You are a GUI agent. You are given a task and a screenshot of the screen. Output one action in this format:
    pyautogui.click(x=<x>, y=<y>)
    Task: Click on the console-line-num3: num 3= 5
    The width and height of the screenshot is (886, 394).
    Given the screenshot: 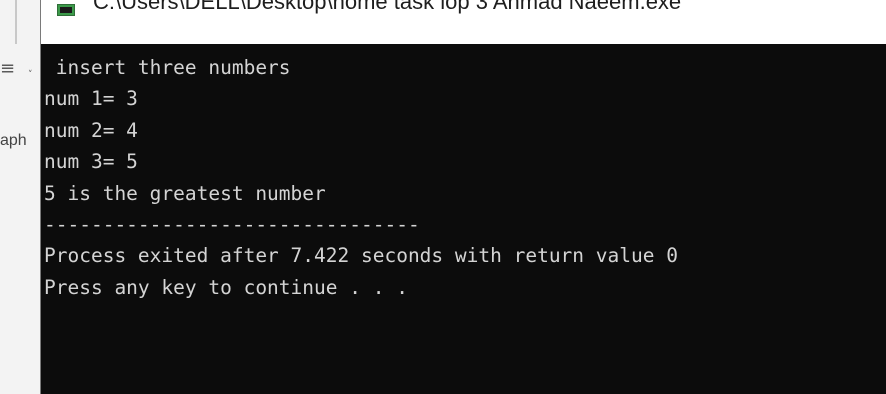 What is the action you would take?
    pyautogui.click(x=91, y=162)
    